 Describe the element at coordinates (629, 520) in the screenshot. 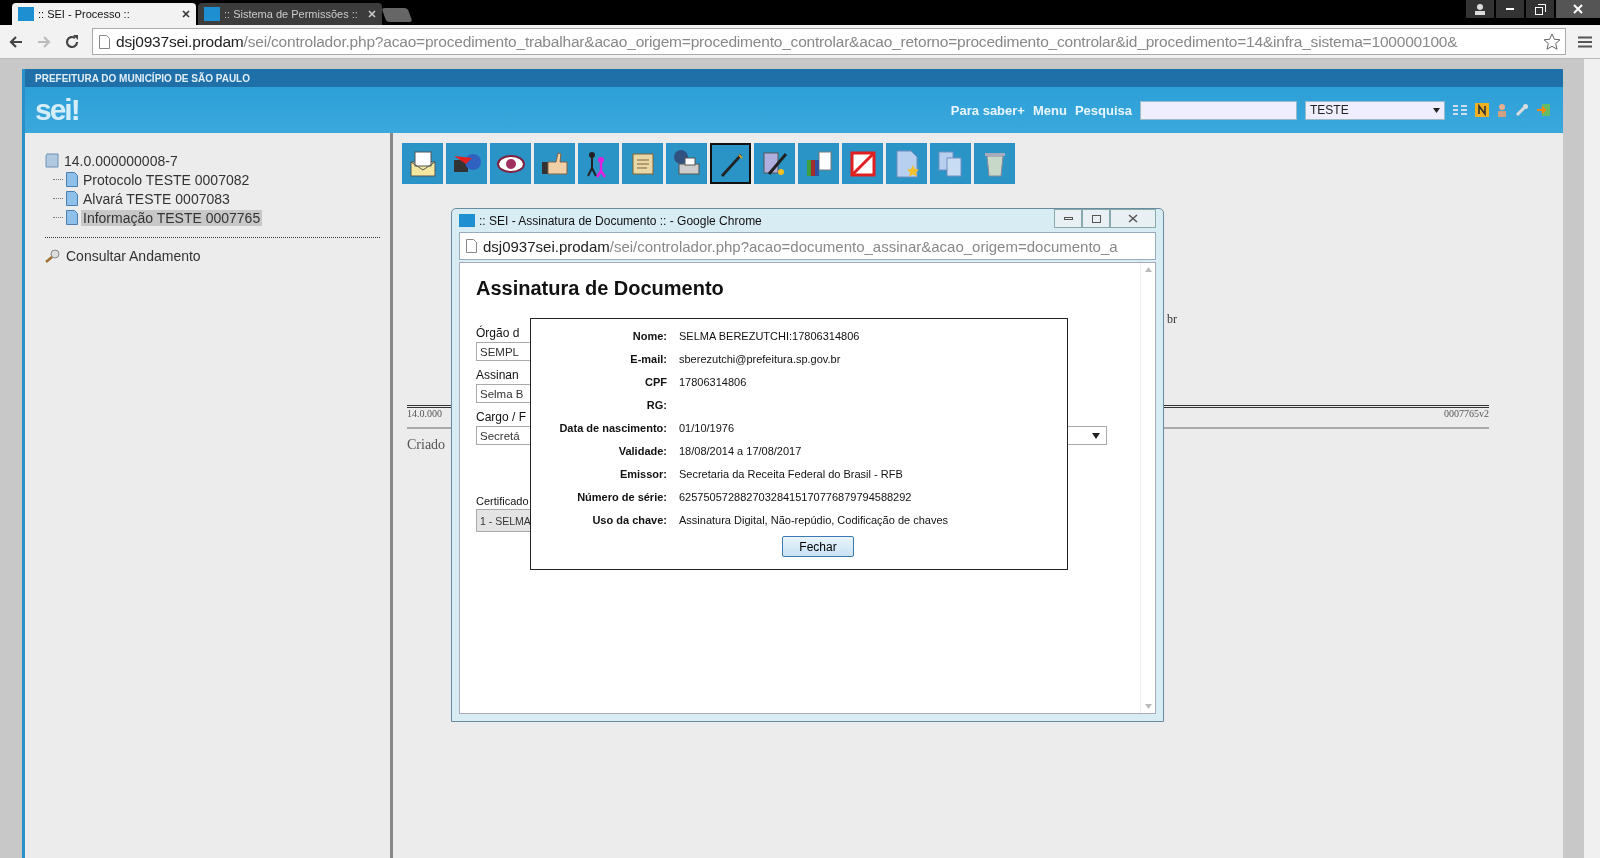

I see `field-label: Uso da chave:` at that location.